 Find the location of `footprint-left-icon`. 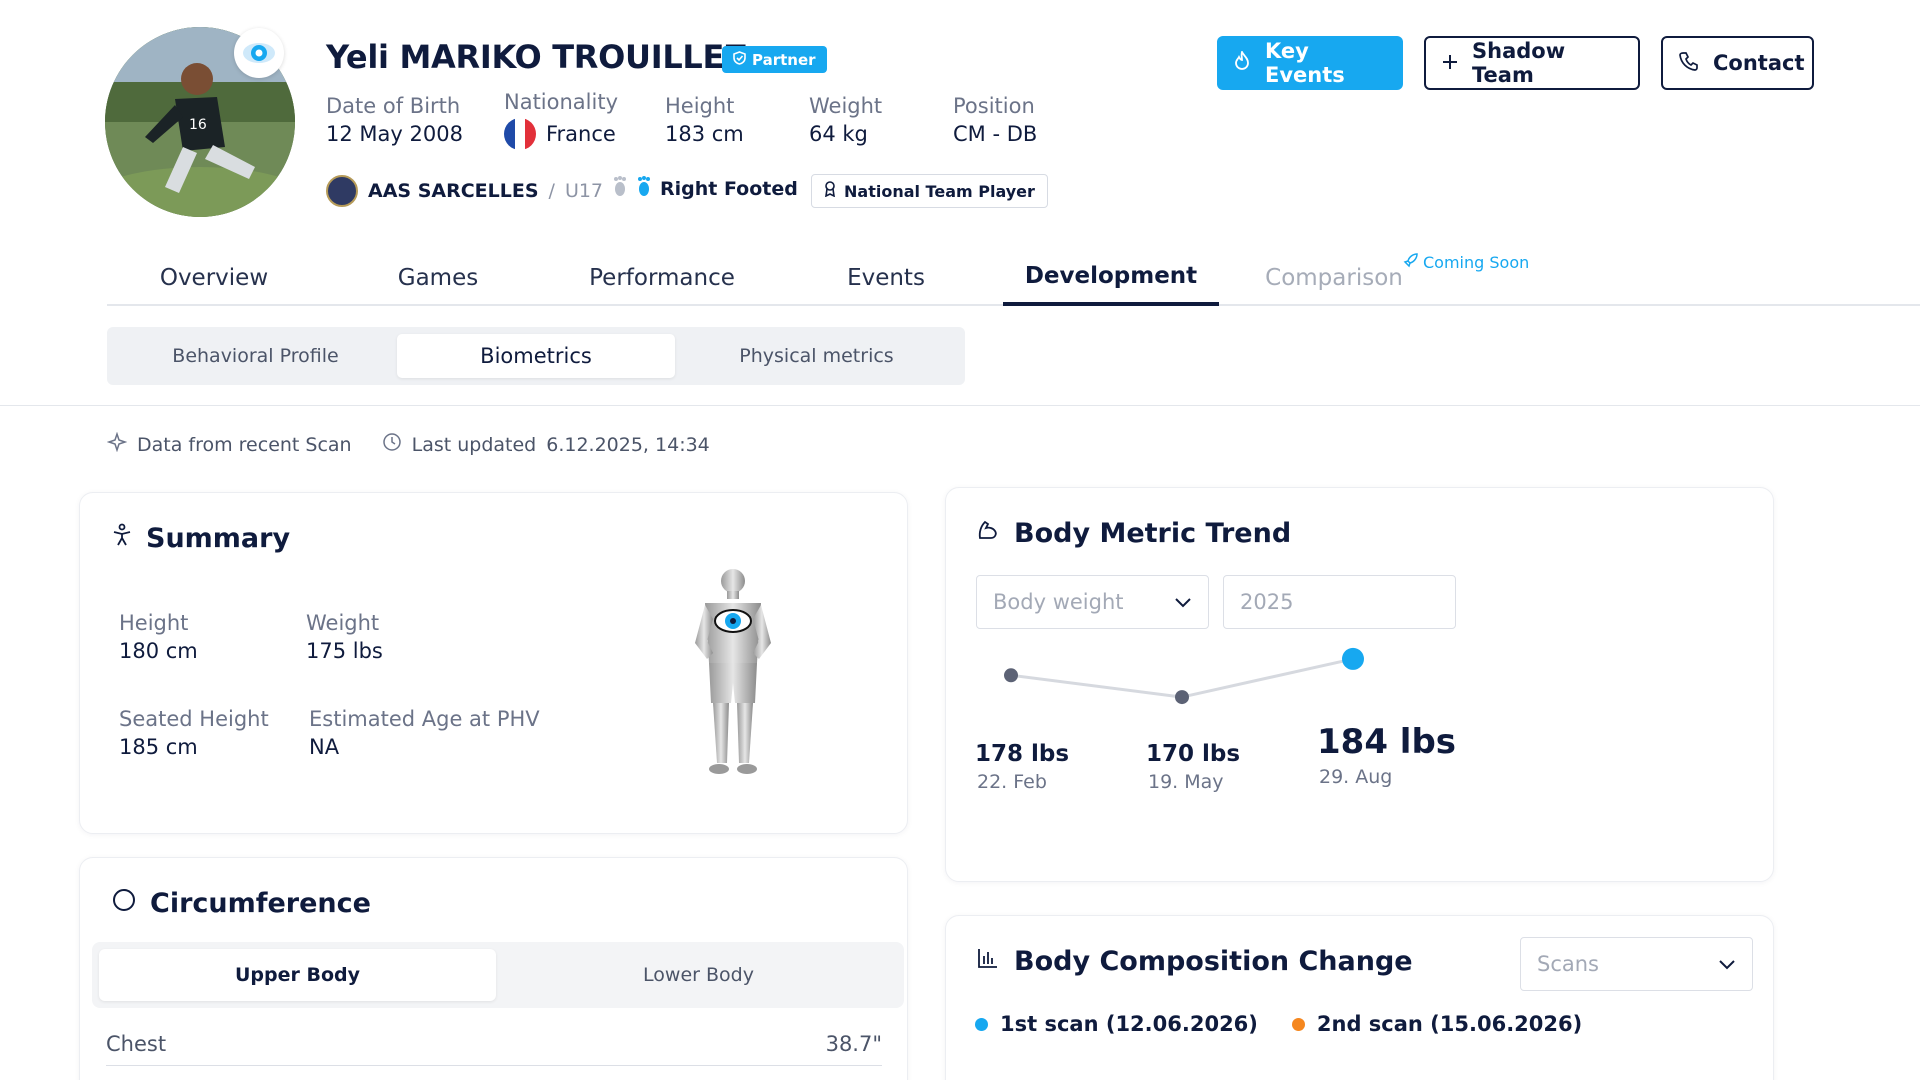

footprint-left-icon is located at coordinates (620, 188).